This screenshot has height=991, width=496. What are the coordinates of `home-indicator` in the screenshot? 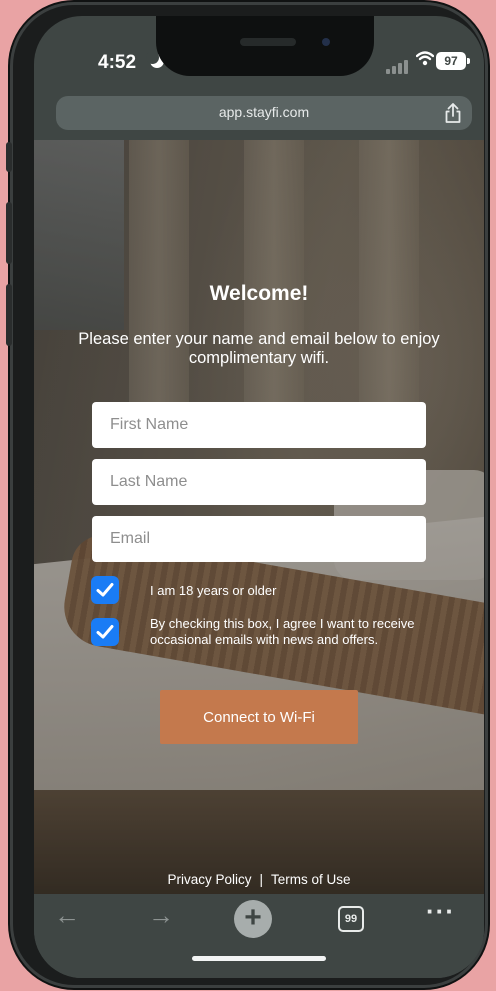 It's located at (259, 958).